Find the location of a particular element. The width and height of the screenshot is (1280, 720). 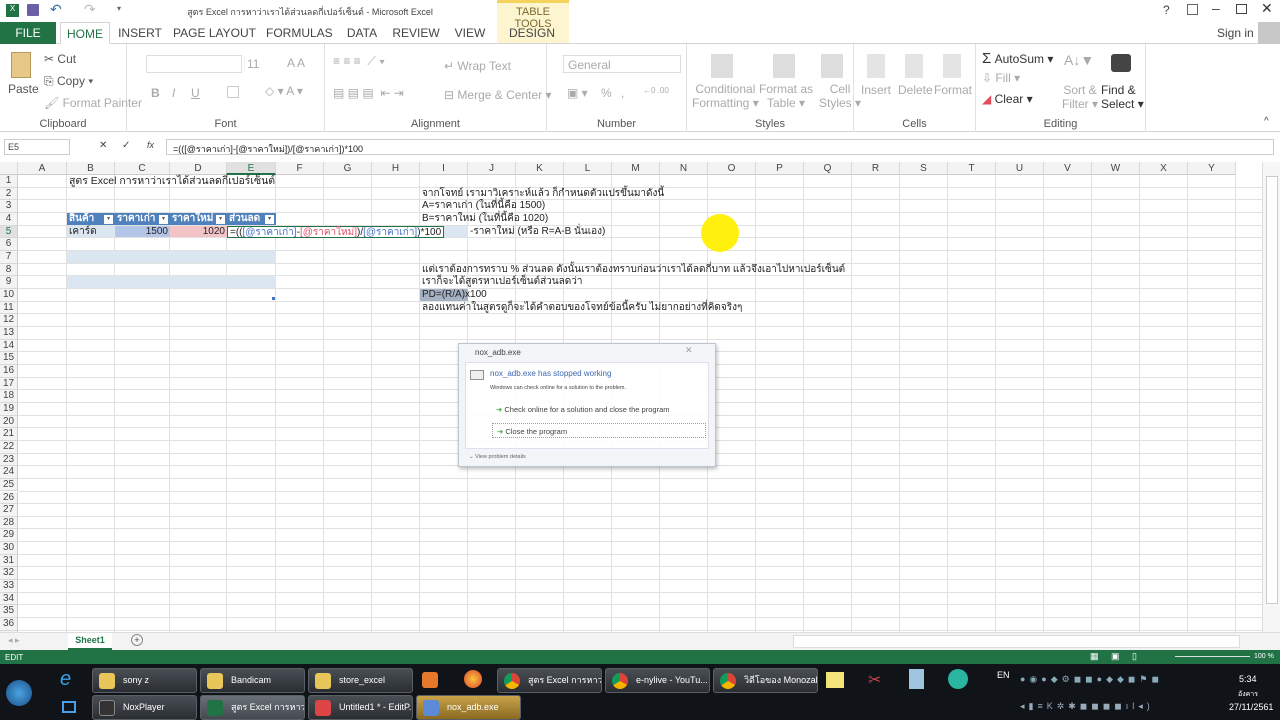

conditional-formatting-button: Conditional Formatting ▾ is located at coordinates (725, 96).